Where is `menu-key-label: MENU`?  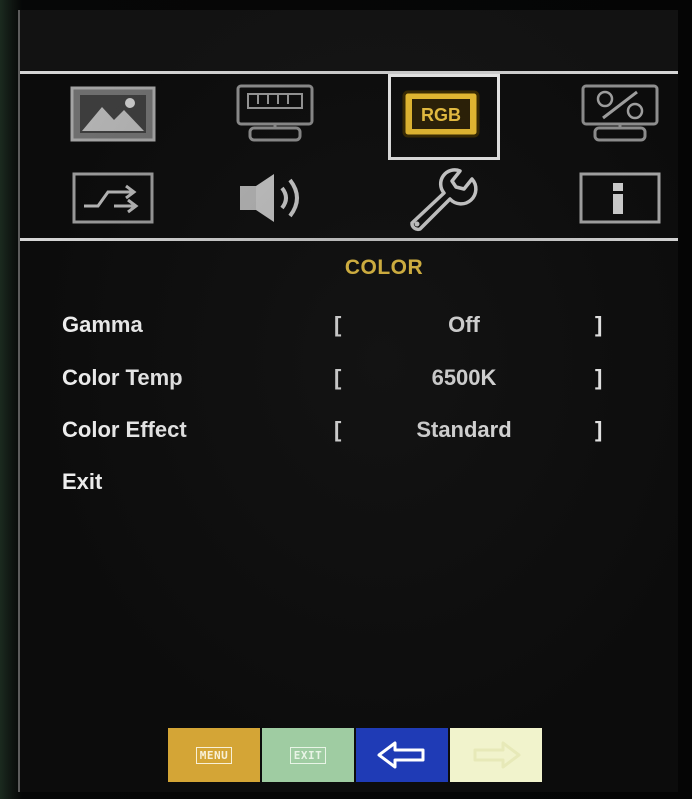 menu-key-label: MENU is located at coordinates (214, 755).